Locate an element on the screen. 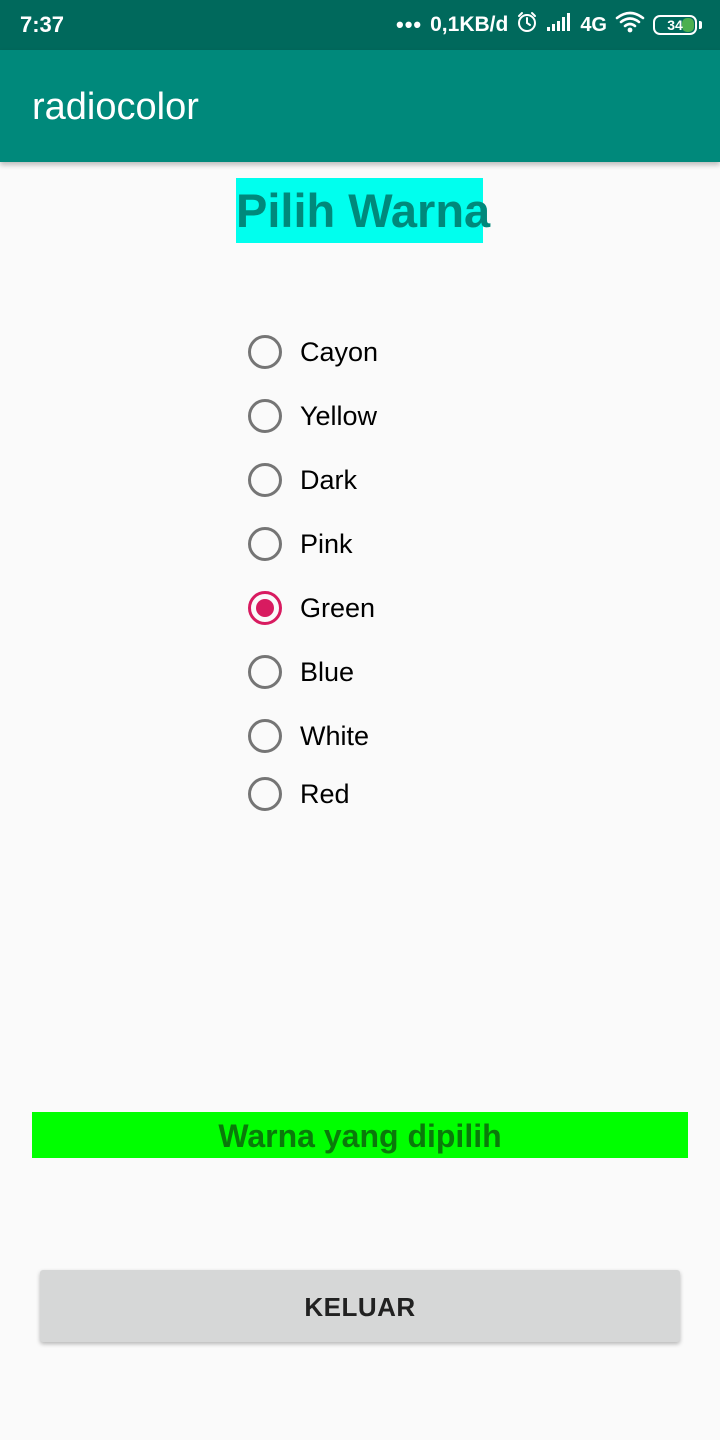 The height and width of the screenshot is (1440, 720). radio-option-white: White is located at coordinates (366, 736).